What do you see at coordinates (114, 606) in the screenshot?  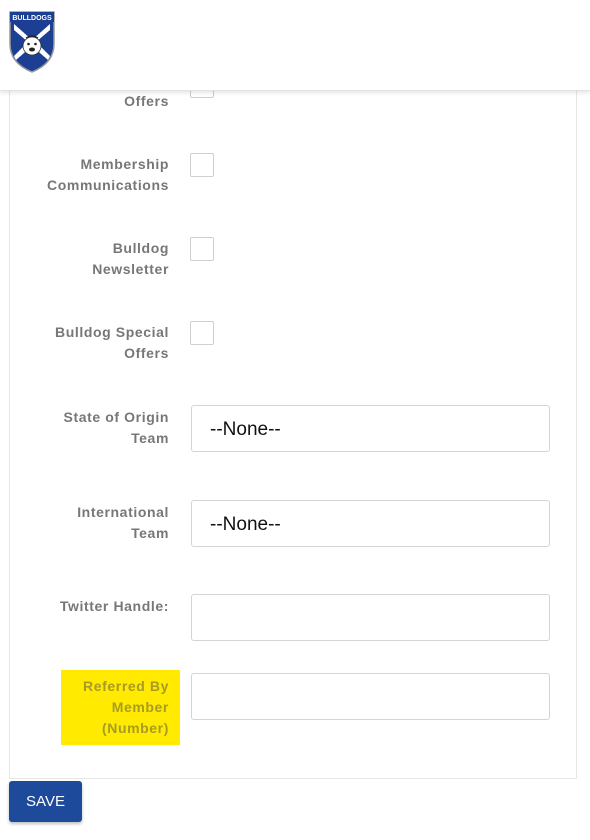 I see `twitter-handle-label: Twitter Handle:` at bounding box center [114, 606].